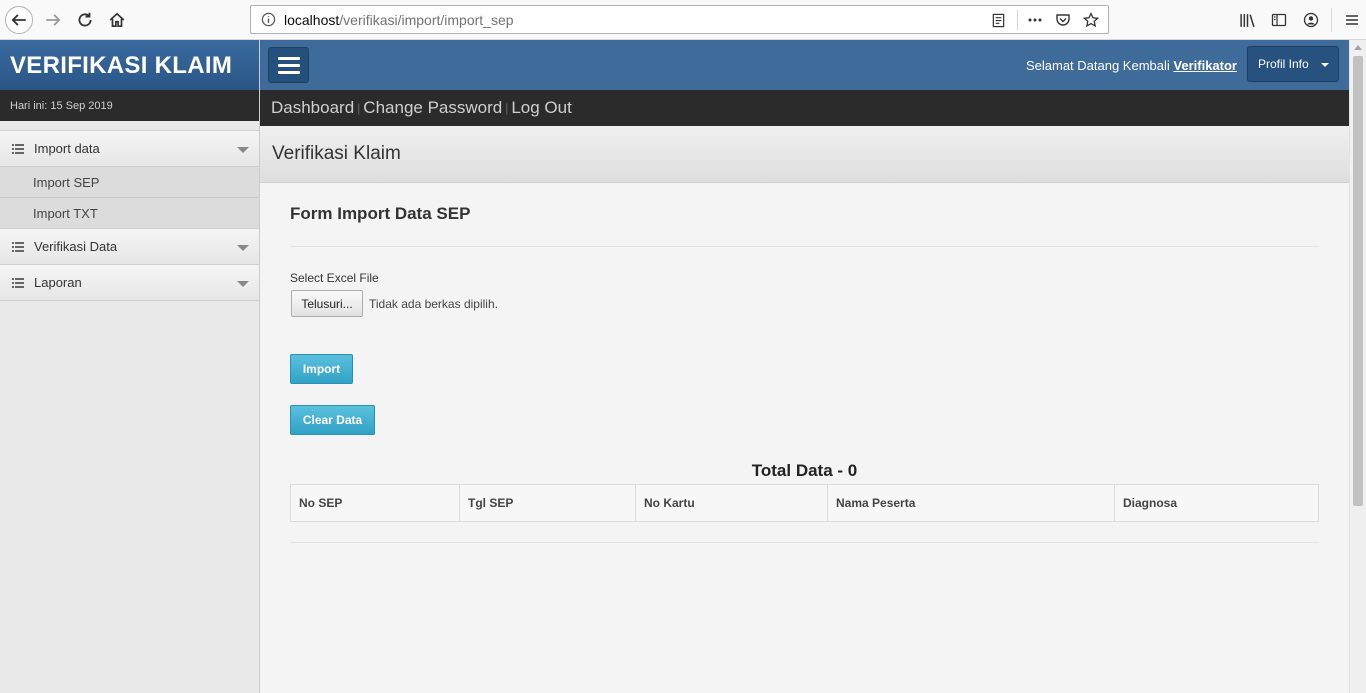 The image size is (1366, 693). I want to click on sidebar-item-laporan: Laporan, so click(129, 282).